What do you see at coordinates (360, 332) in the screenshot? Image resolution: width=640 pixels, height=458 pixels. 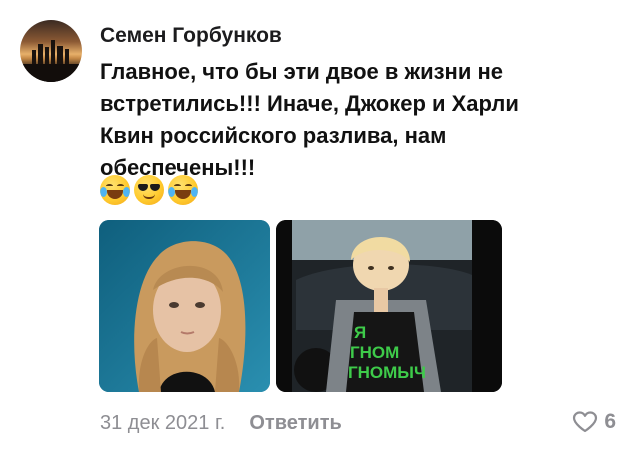 I see `shirt-text-line-1: Я` at bounding box center [360, 332].